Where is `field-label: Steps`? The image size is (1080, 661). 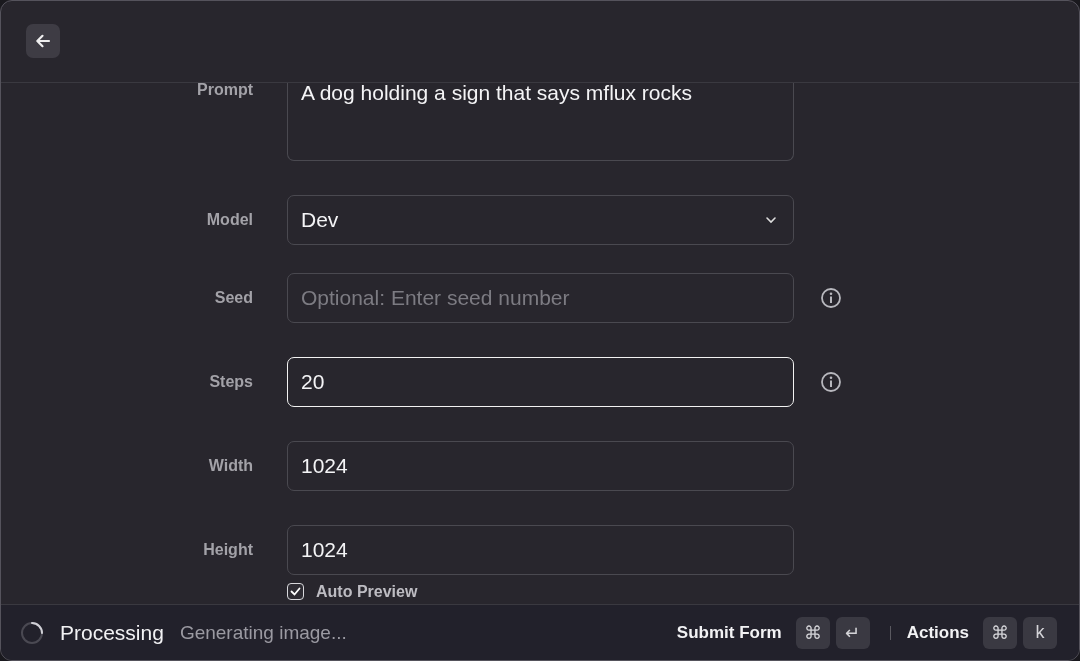 field-label: Steps is located at coordinates (231, 381).